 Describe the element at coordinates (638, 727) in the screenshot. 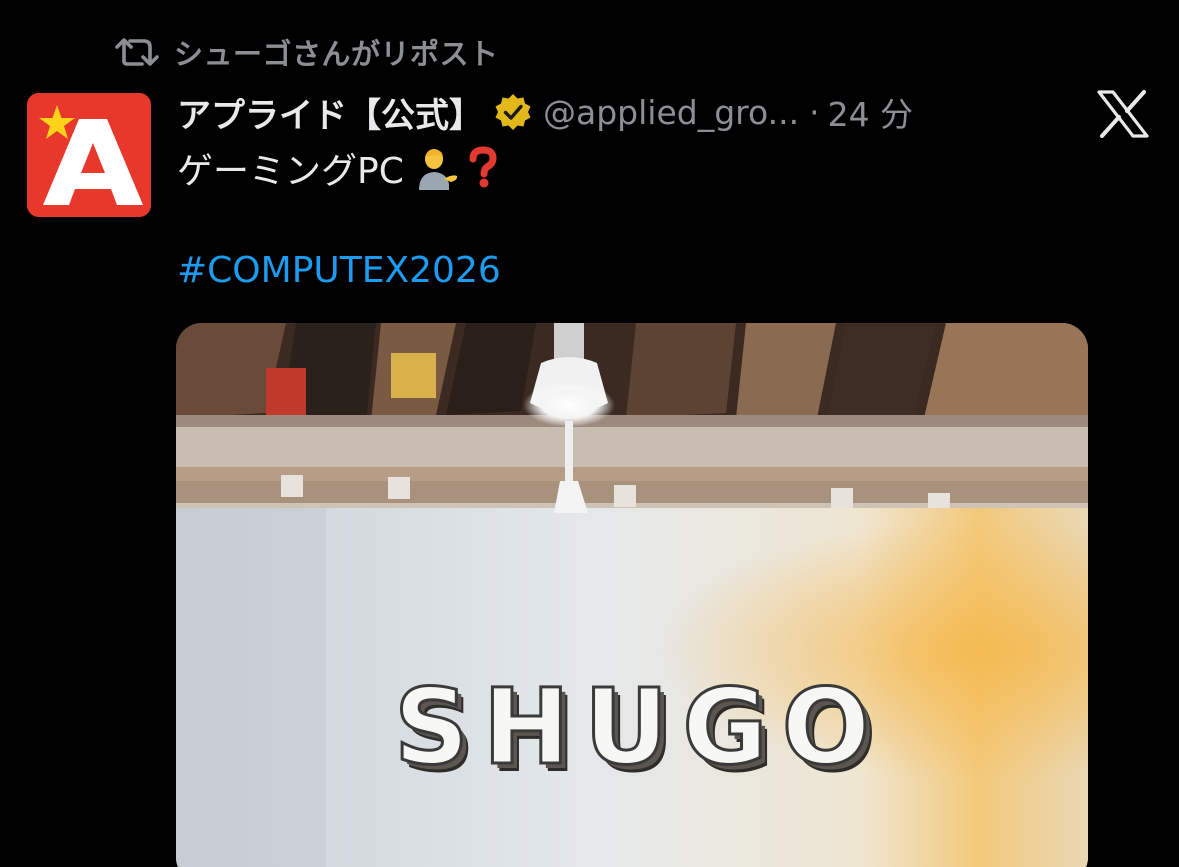

I see `shugo-sign-text: SHUGO` at that location.